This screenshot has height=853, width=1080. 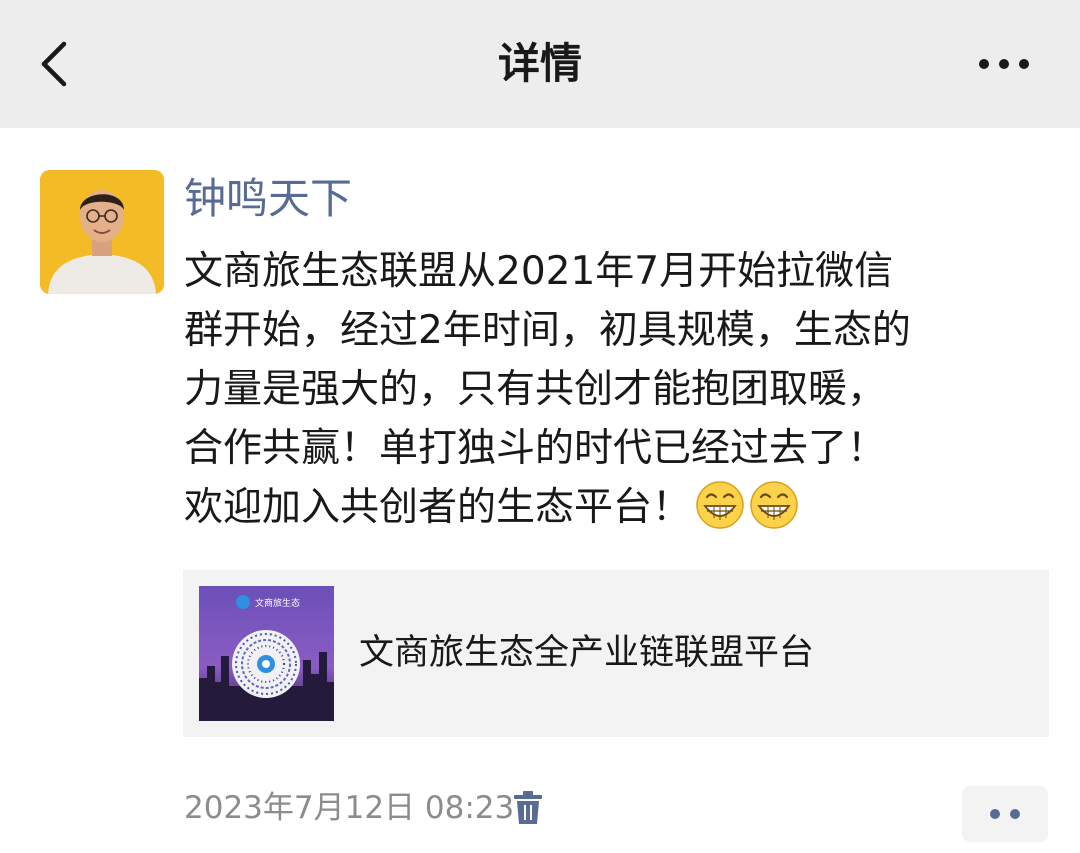 I want to click on comment-button, so click(x=1005, y=814).